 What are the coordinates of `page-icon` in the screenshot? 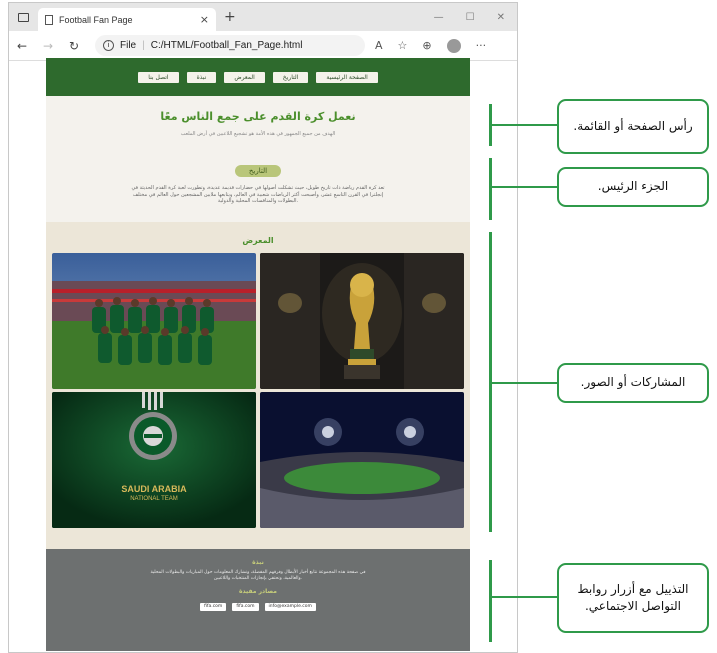 It's located at (49, 19).